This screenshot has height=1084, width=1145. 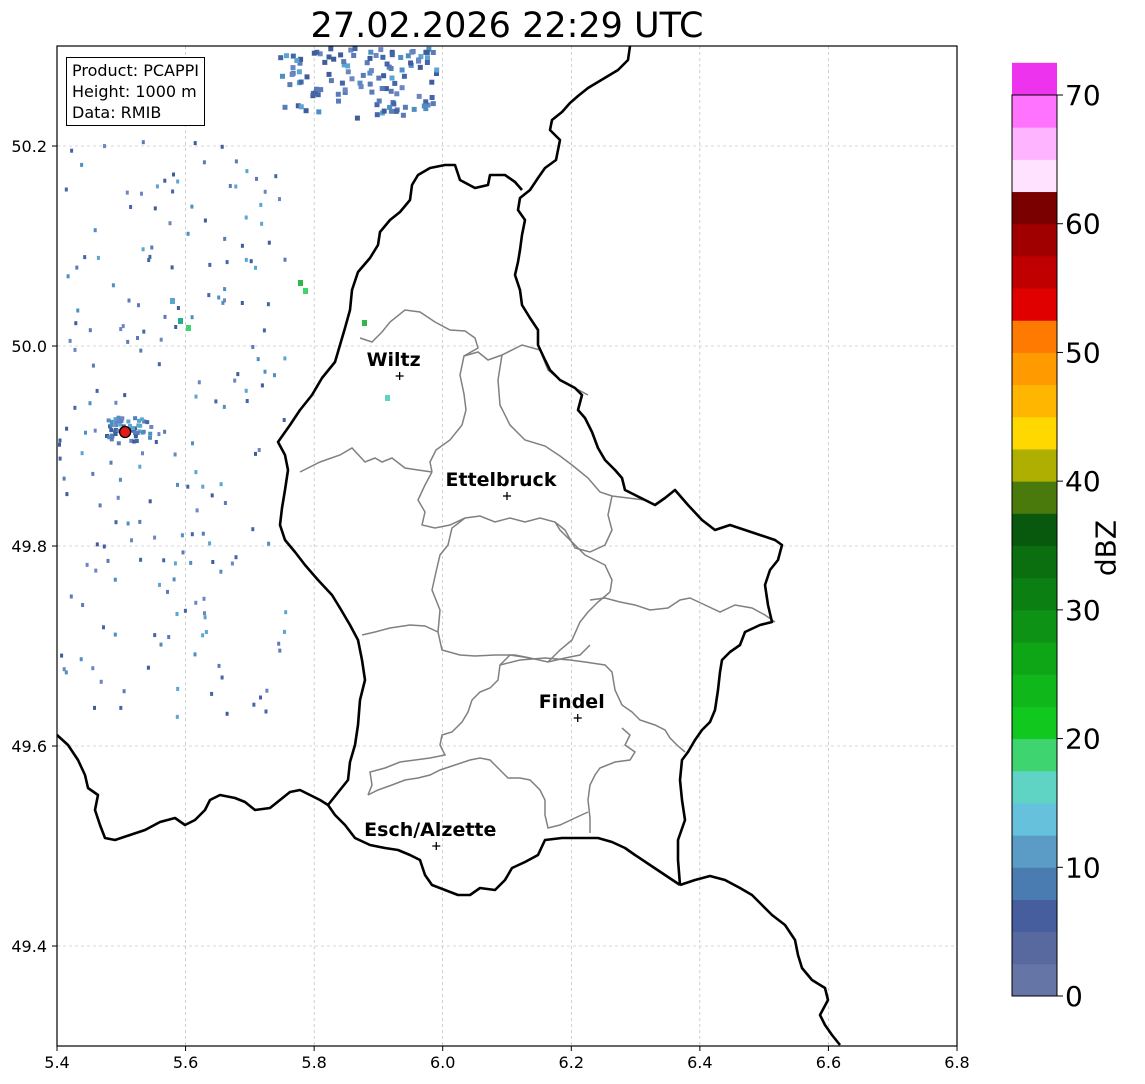 What do you see at coordinates (442, 1062) in the screenshot?
I see `x-tick-label: 6.0` at bounding box center [442, 1062].